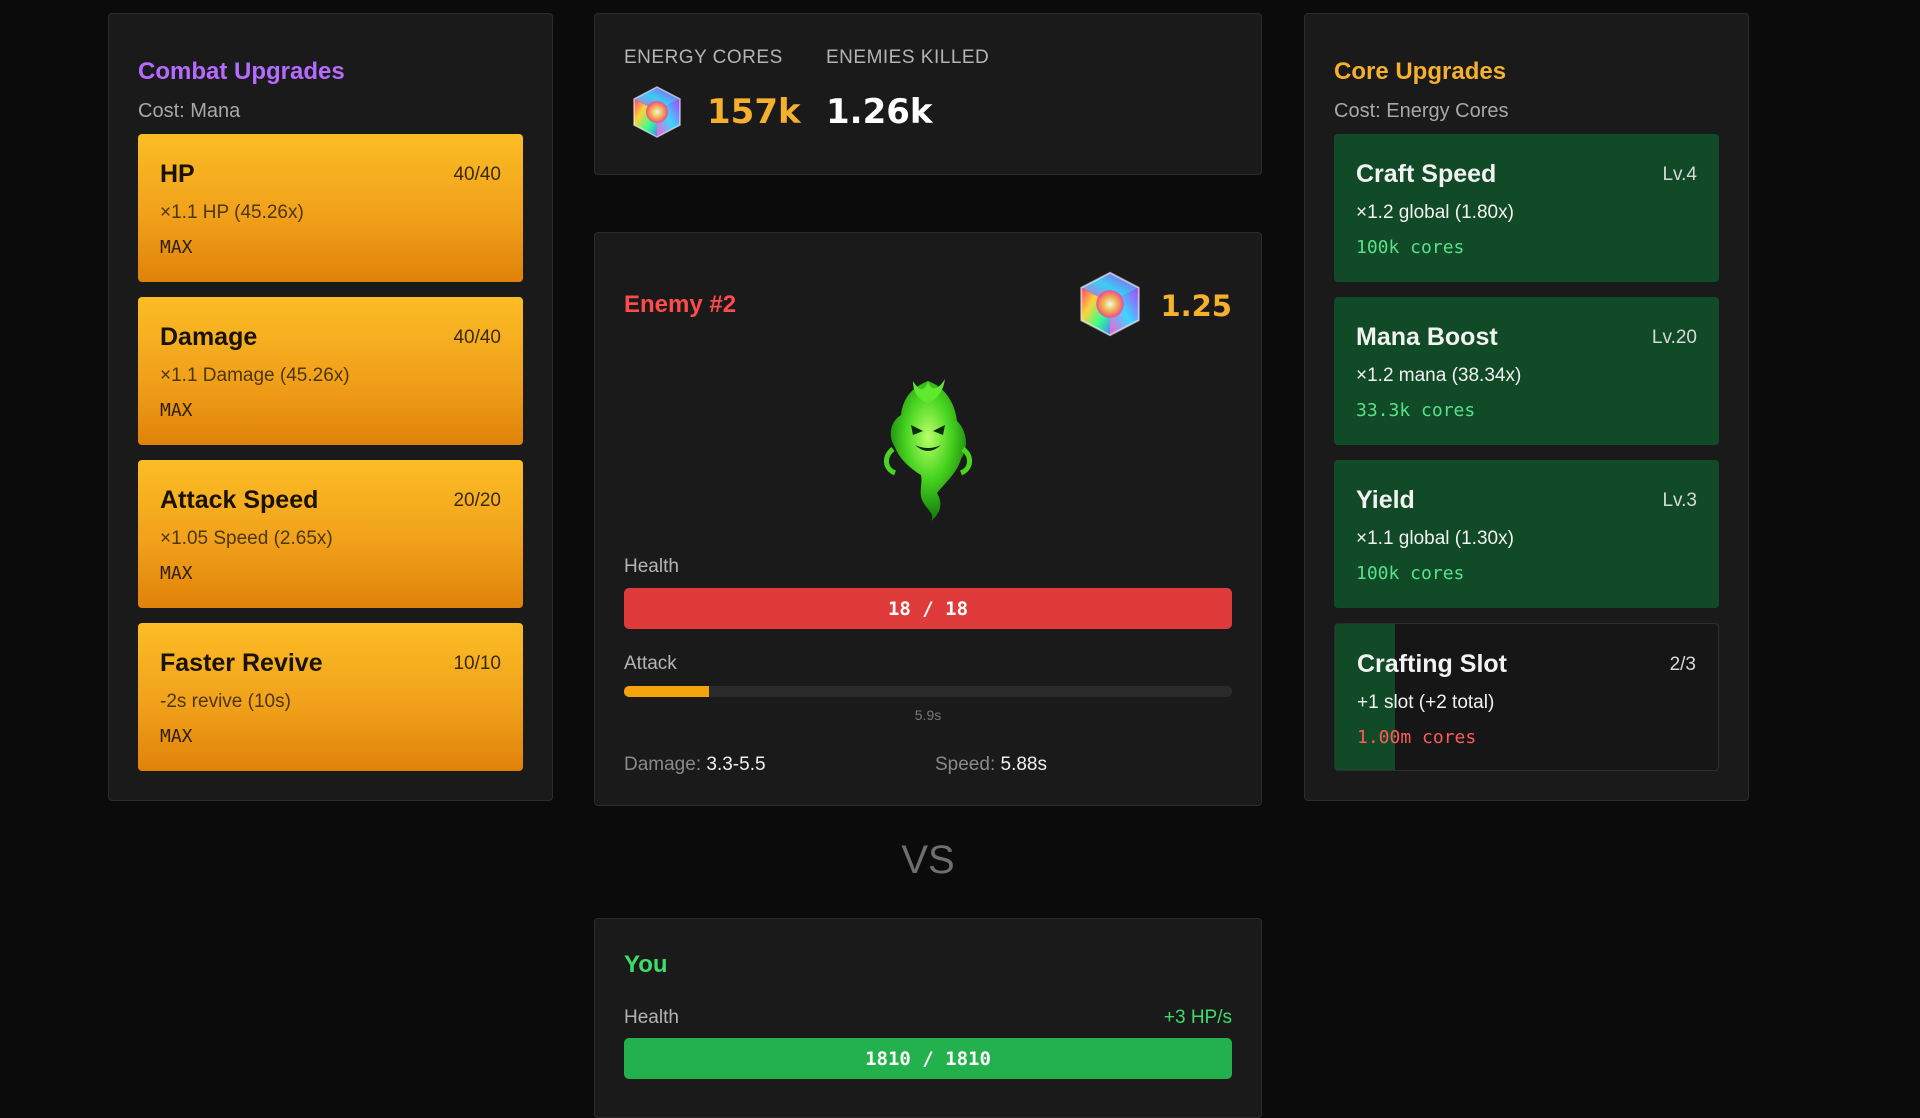  I want to click on enemies-killed-label: ENEMIES KILLED, so click(908, 57).